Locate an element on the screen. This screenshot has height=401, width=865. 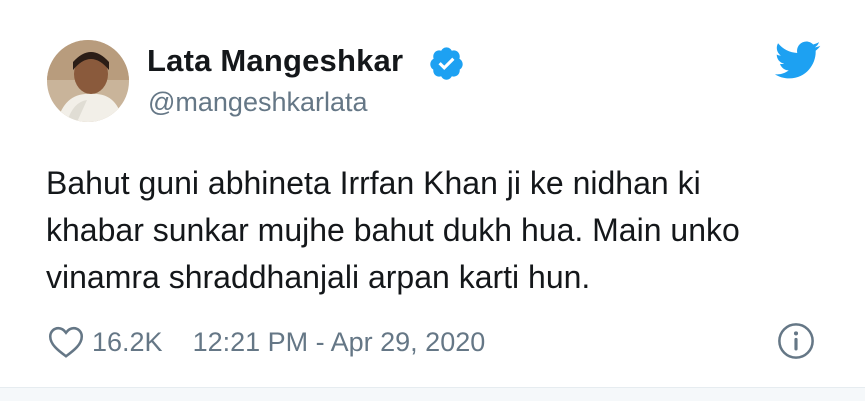
like-count: 16.2K is located at coordinates (127, 341).